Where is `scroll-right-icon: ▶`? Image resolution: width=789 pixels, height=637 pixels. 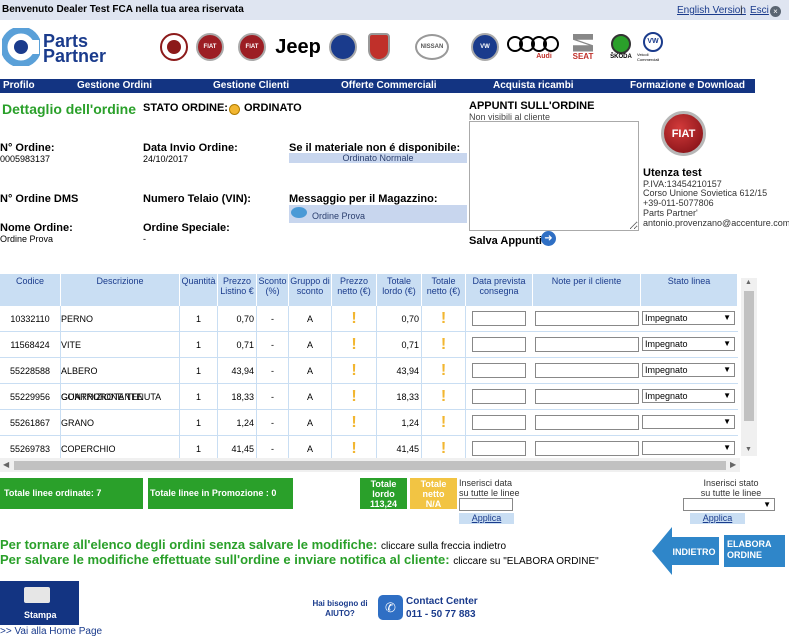 scroll-right-icon: ▶ is located at coordinates (733, 464).